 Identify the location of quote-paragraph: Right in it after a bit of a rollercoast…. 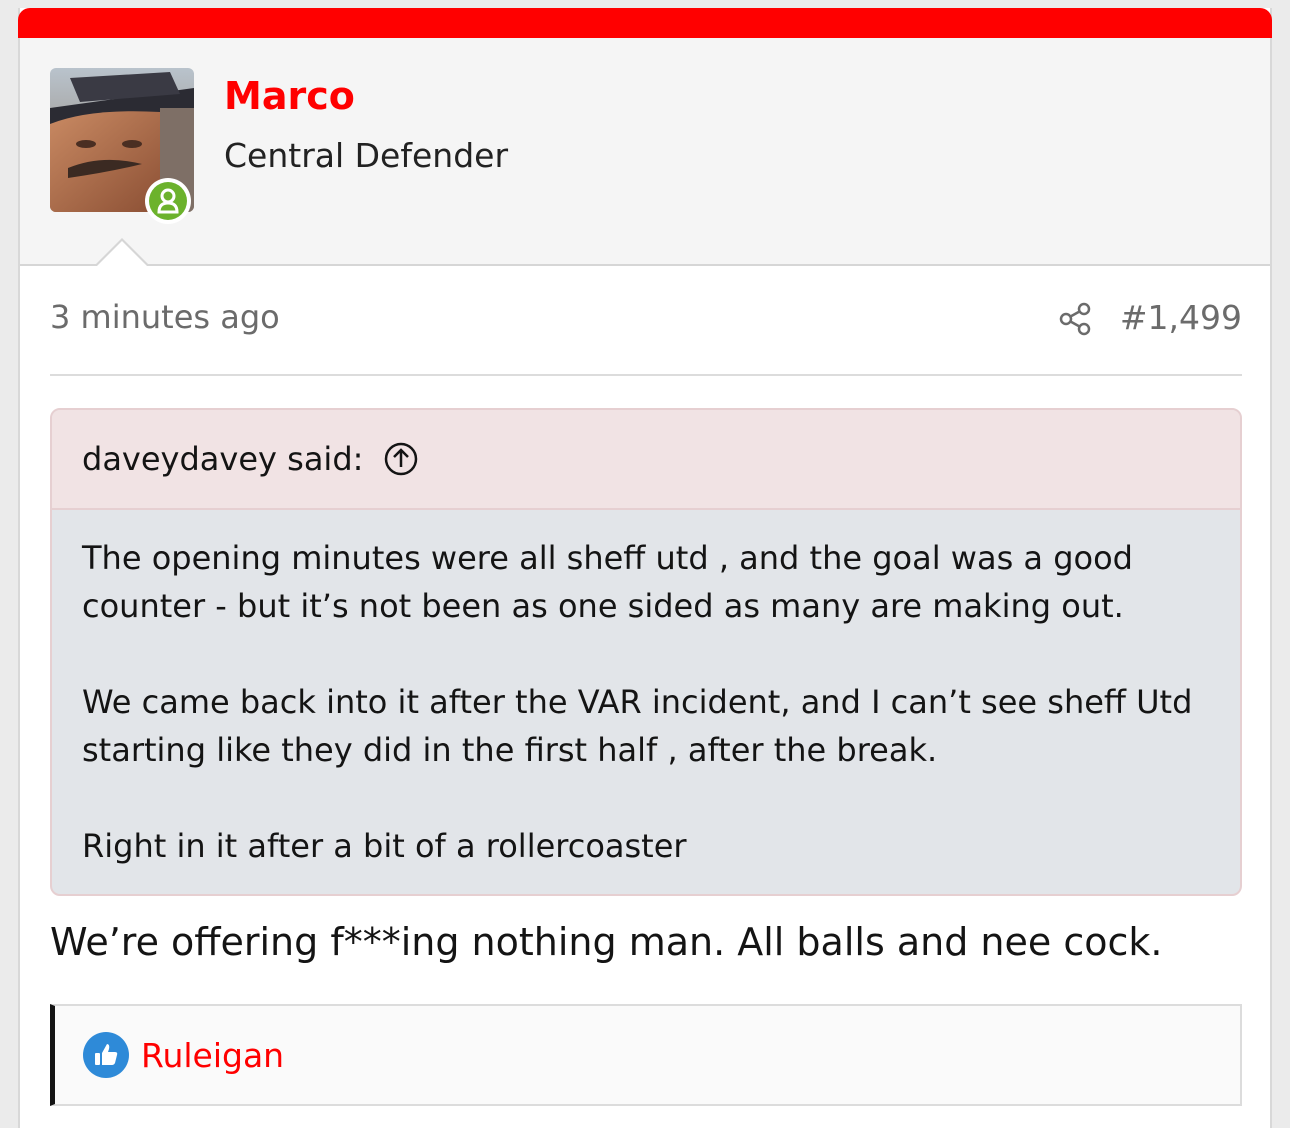
(384, 846).